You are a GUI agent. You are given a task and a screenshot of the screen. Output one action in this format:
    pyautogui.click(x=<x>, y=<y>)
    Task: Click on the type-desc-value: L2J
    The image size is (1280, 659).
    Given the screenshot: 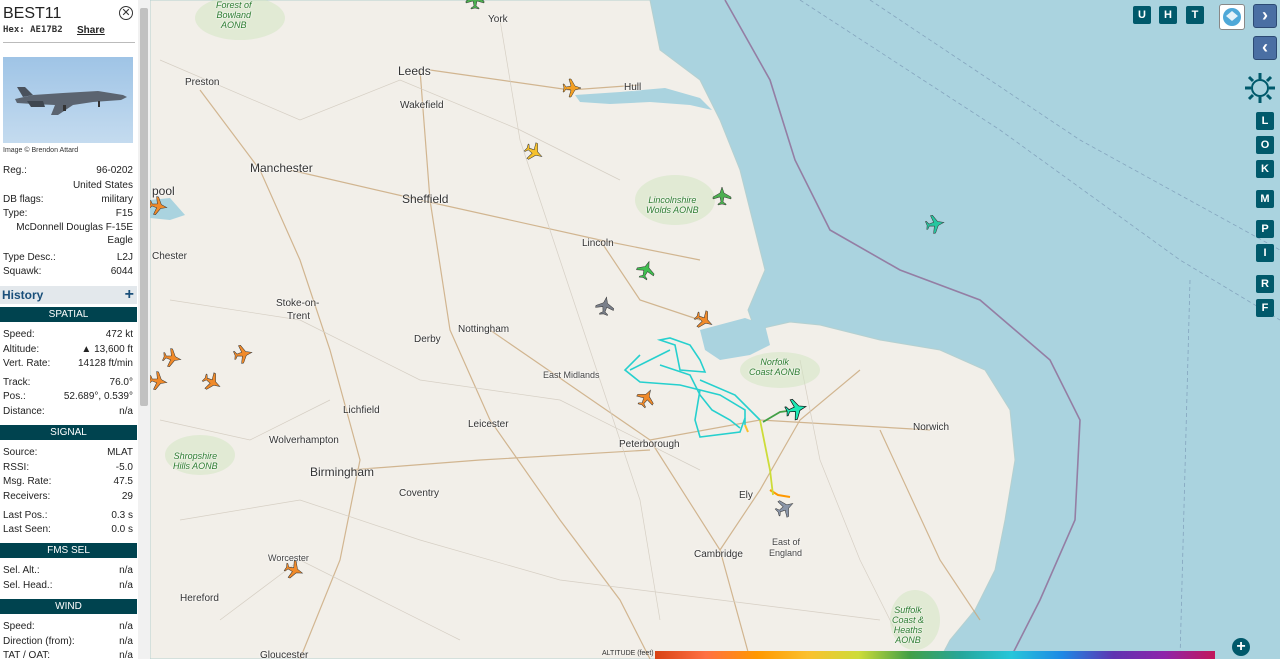 What is the action you would take?
    pyautogui.click(x=124, y=257)
    